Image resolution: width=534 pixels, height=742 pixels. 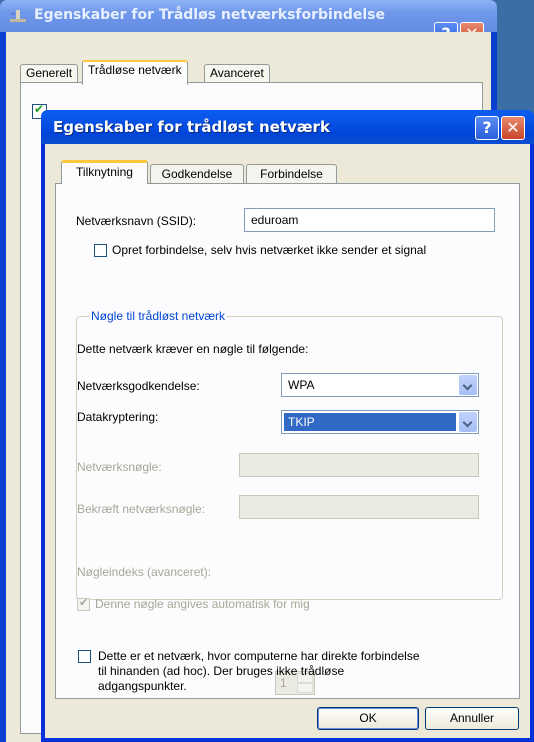 I want to click on ssid-label: Netværksnavn (SSID):, so click(x=136, y=221).